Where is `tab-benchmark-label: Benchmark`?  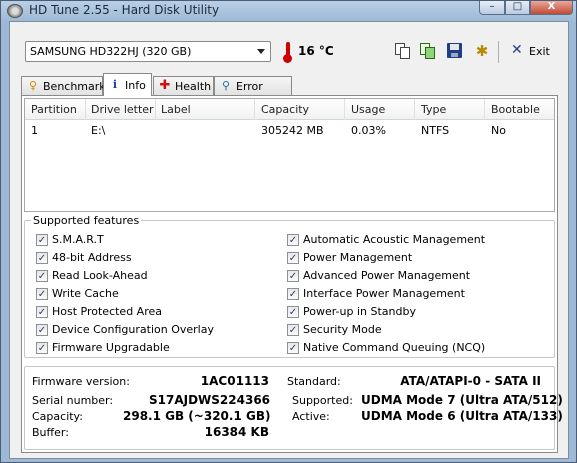
tab-benchmark-label: Benchmark is located at coordinates (74, 86).